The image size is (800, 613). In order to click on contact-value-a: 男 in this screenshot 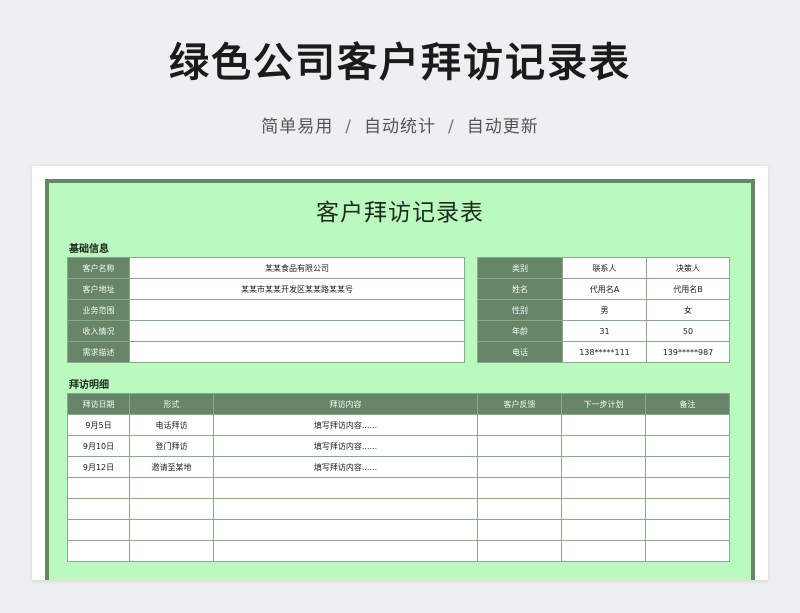, I will do `click(604, 310)`.